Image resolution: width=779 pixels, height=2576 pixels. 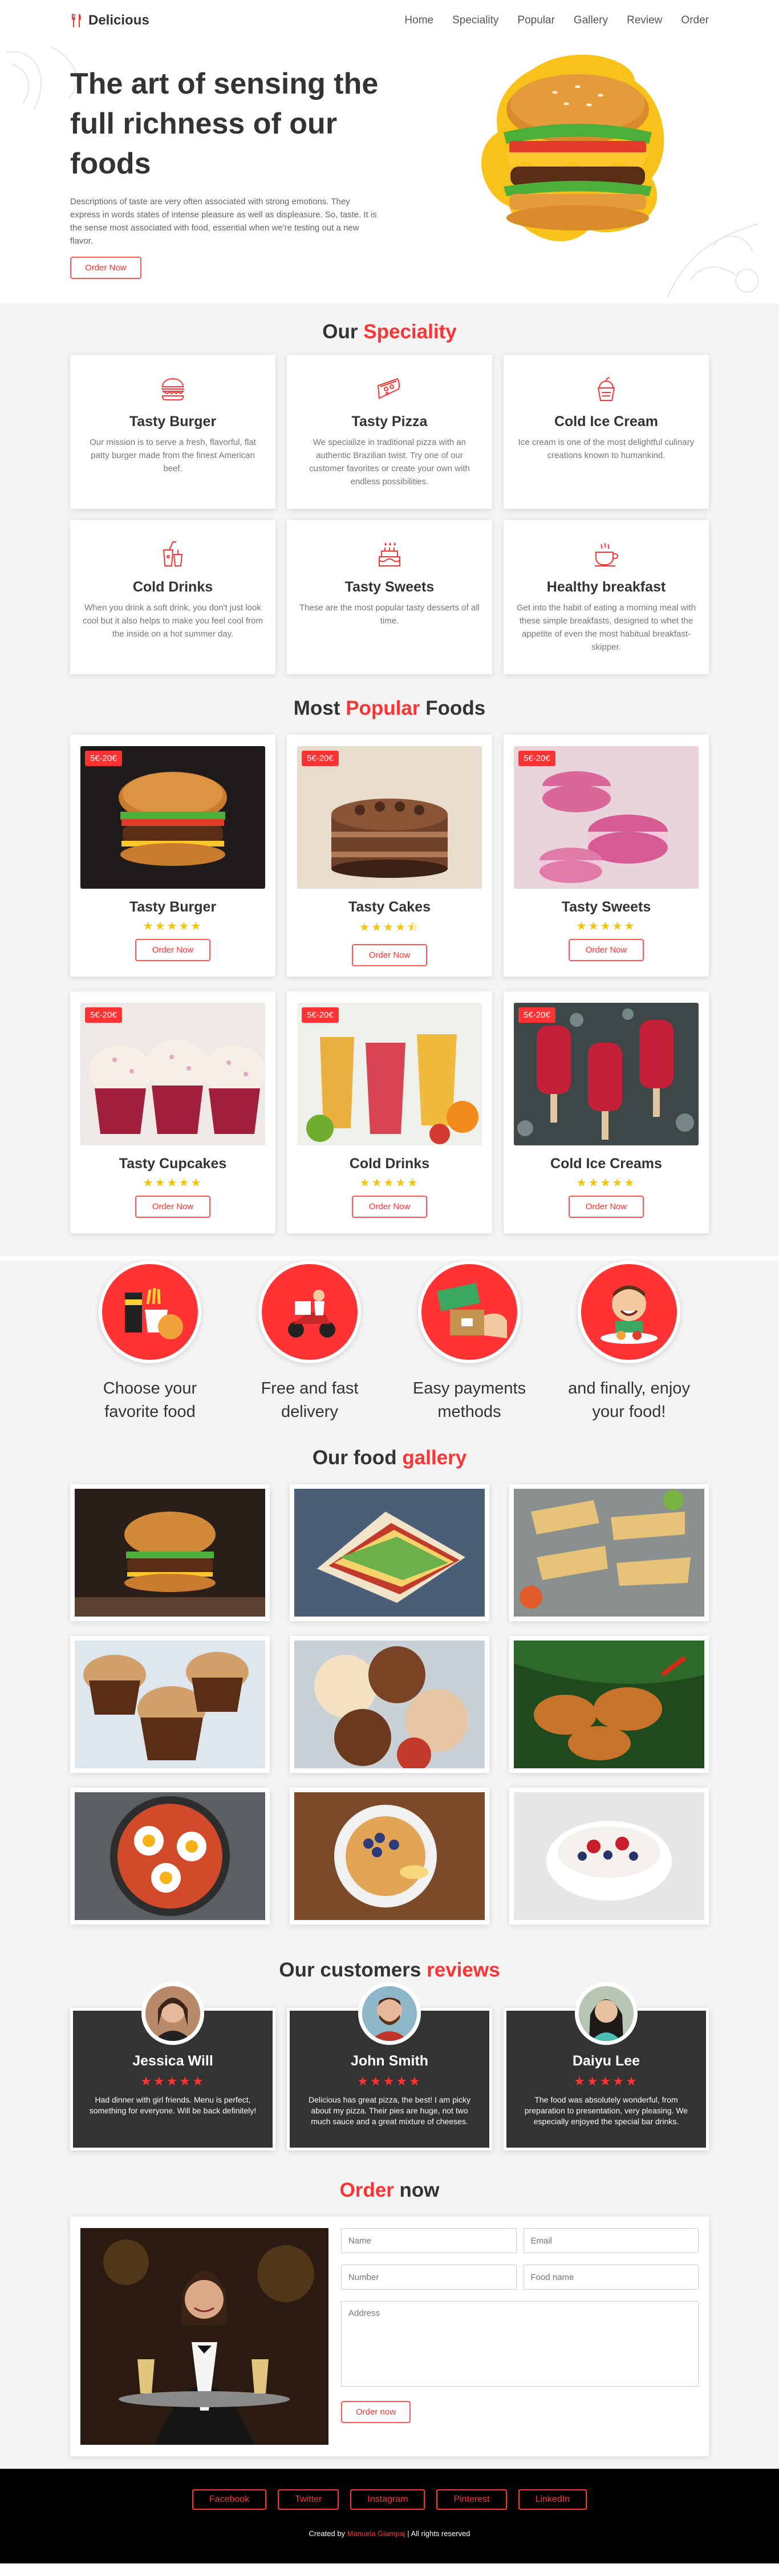 I want to click on nav-speciality: Speciality, so click(x=475, y=20).